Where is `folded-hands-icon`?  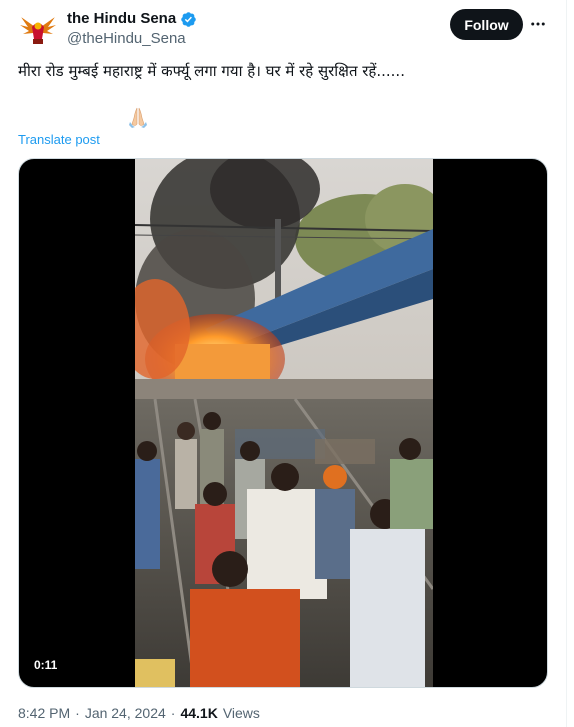
folded-hands-icon is located at coordinates (138, 117).